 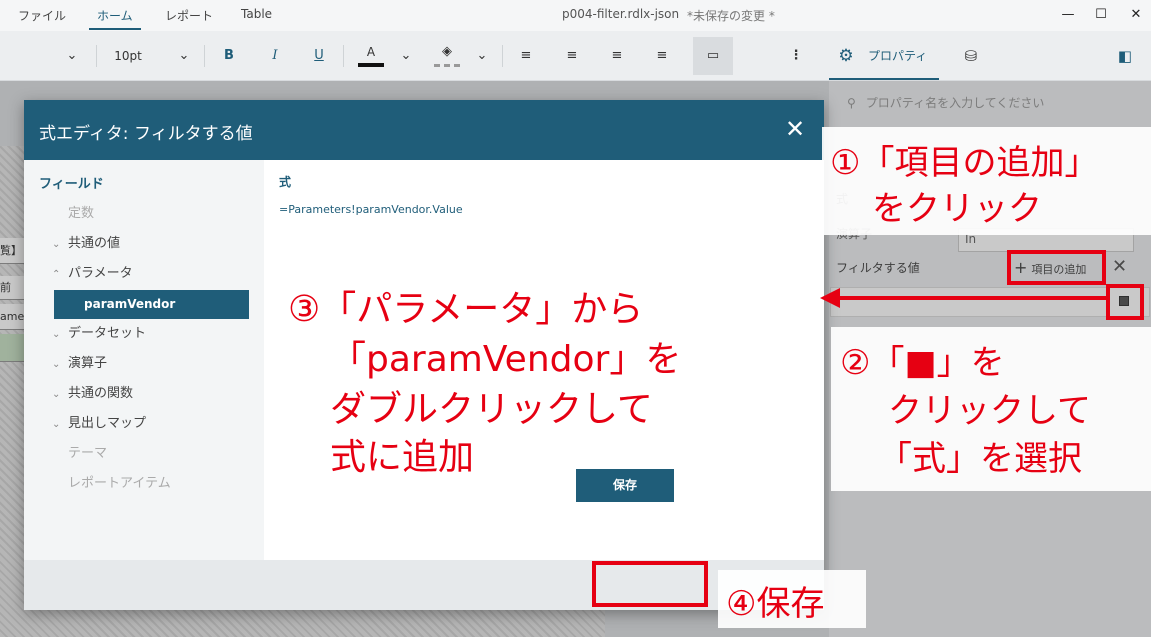 What do you see at coordinates (371, 55) in the screenshot?
I see `font-color-button: A` at bounding box center [371, 55].